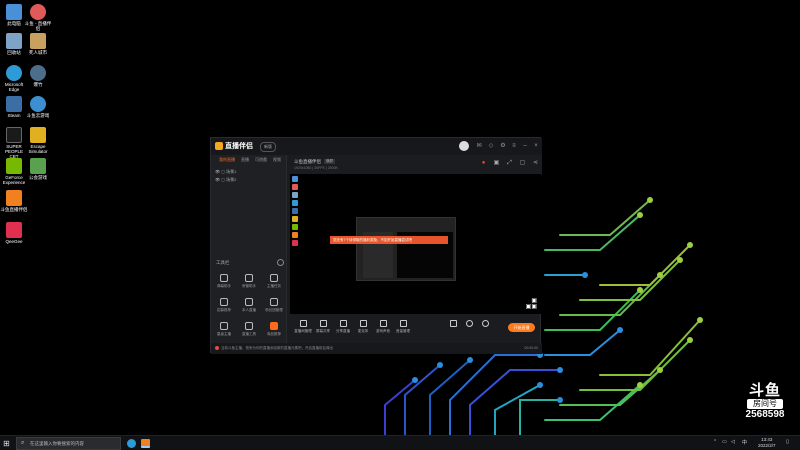  What do you see at coordinates (224, 281) in the screenshot?
I see `tool-danmaku: 弹幕助手` at bounding box center [224, 281].